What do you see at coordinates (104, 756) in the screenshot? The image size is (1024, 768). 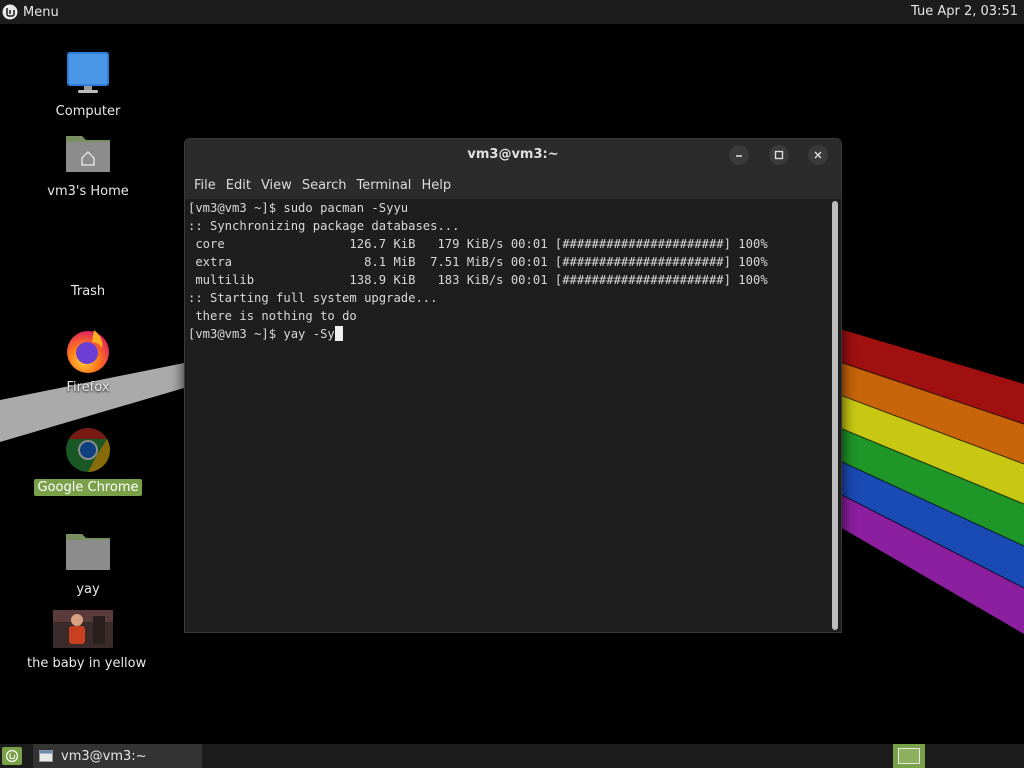 I see `taskbar-window-label: vm3@vm3:~` at bounding box center [104, 756].